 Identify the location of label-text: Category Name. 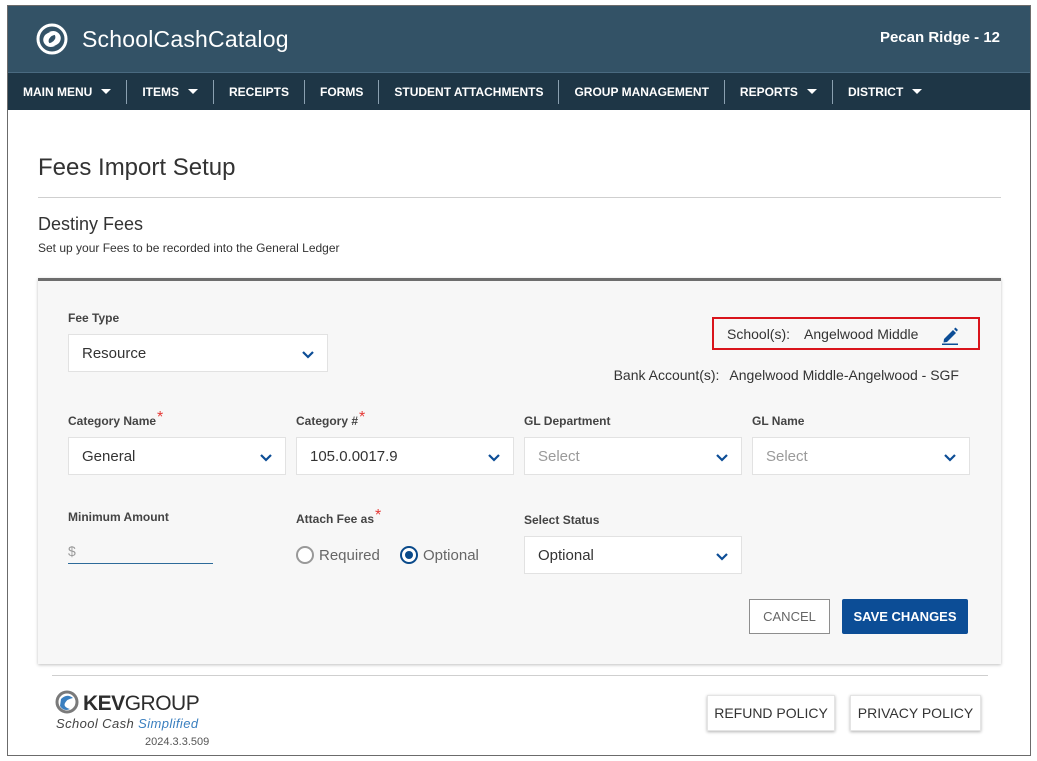
(112, 421).